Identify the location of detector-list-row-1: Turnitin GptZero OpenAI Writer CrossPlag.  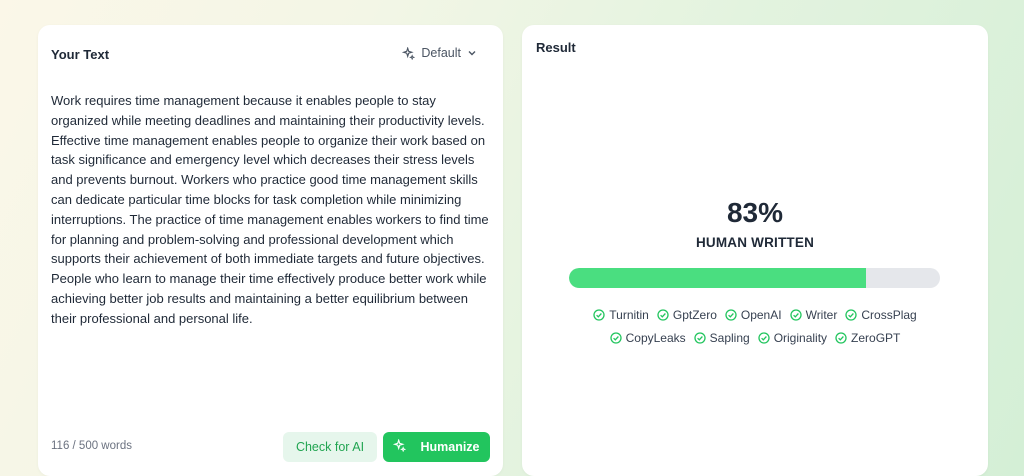
(755, 315).